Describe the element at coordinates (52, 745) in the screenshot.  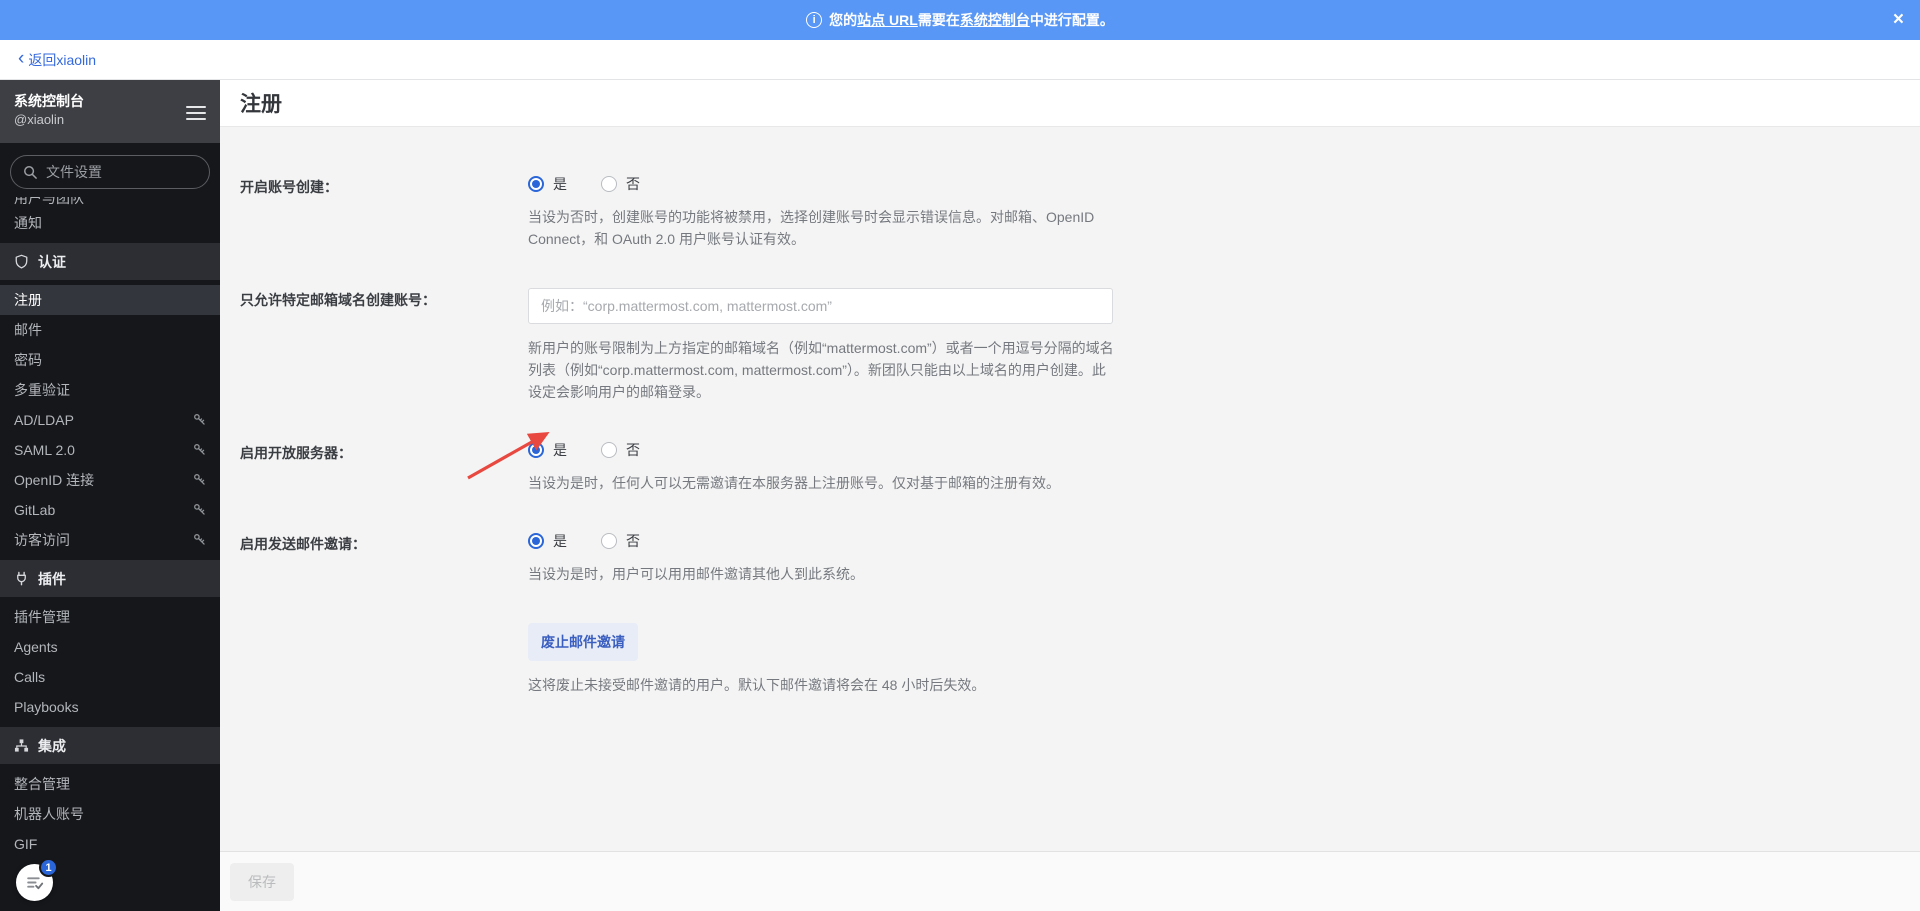
I see `sidebar-section-label: 集成` at that location.